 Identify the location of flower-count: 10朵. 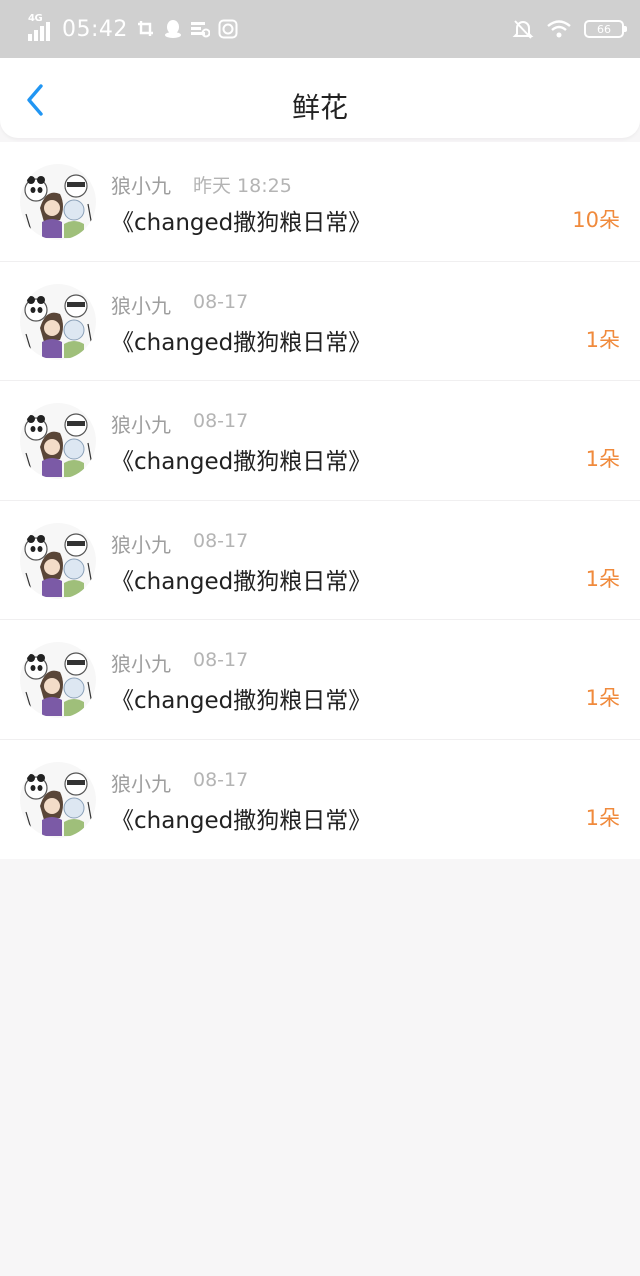
(596, 220).